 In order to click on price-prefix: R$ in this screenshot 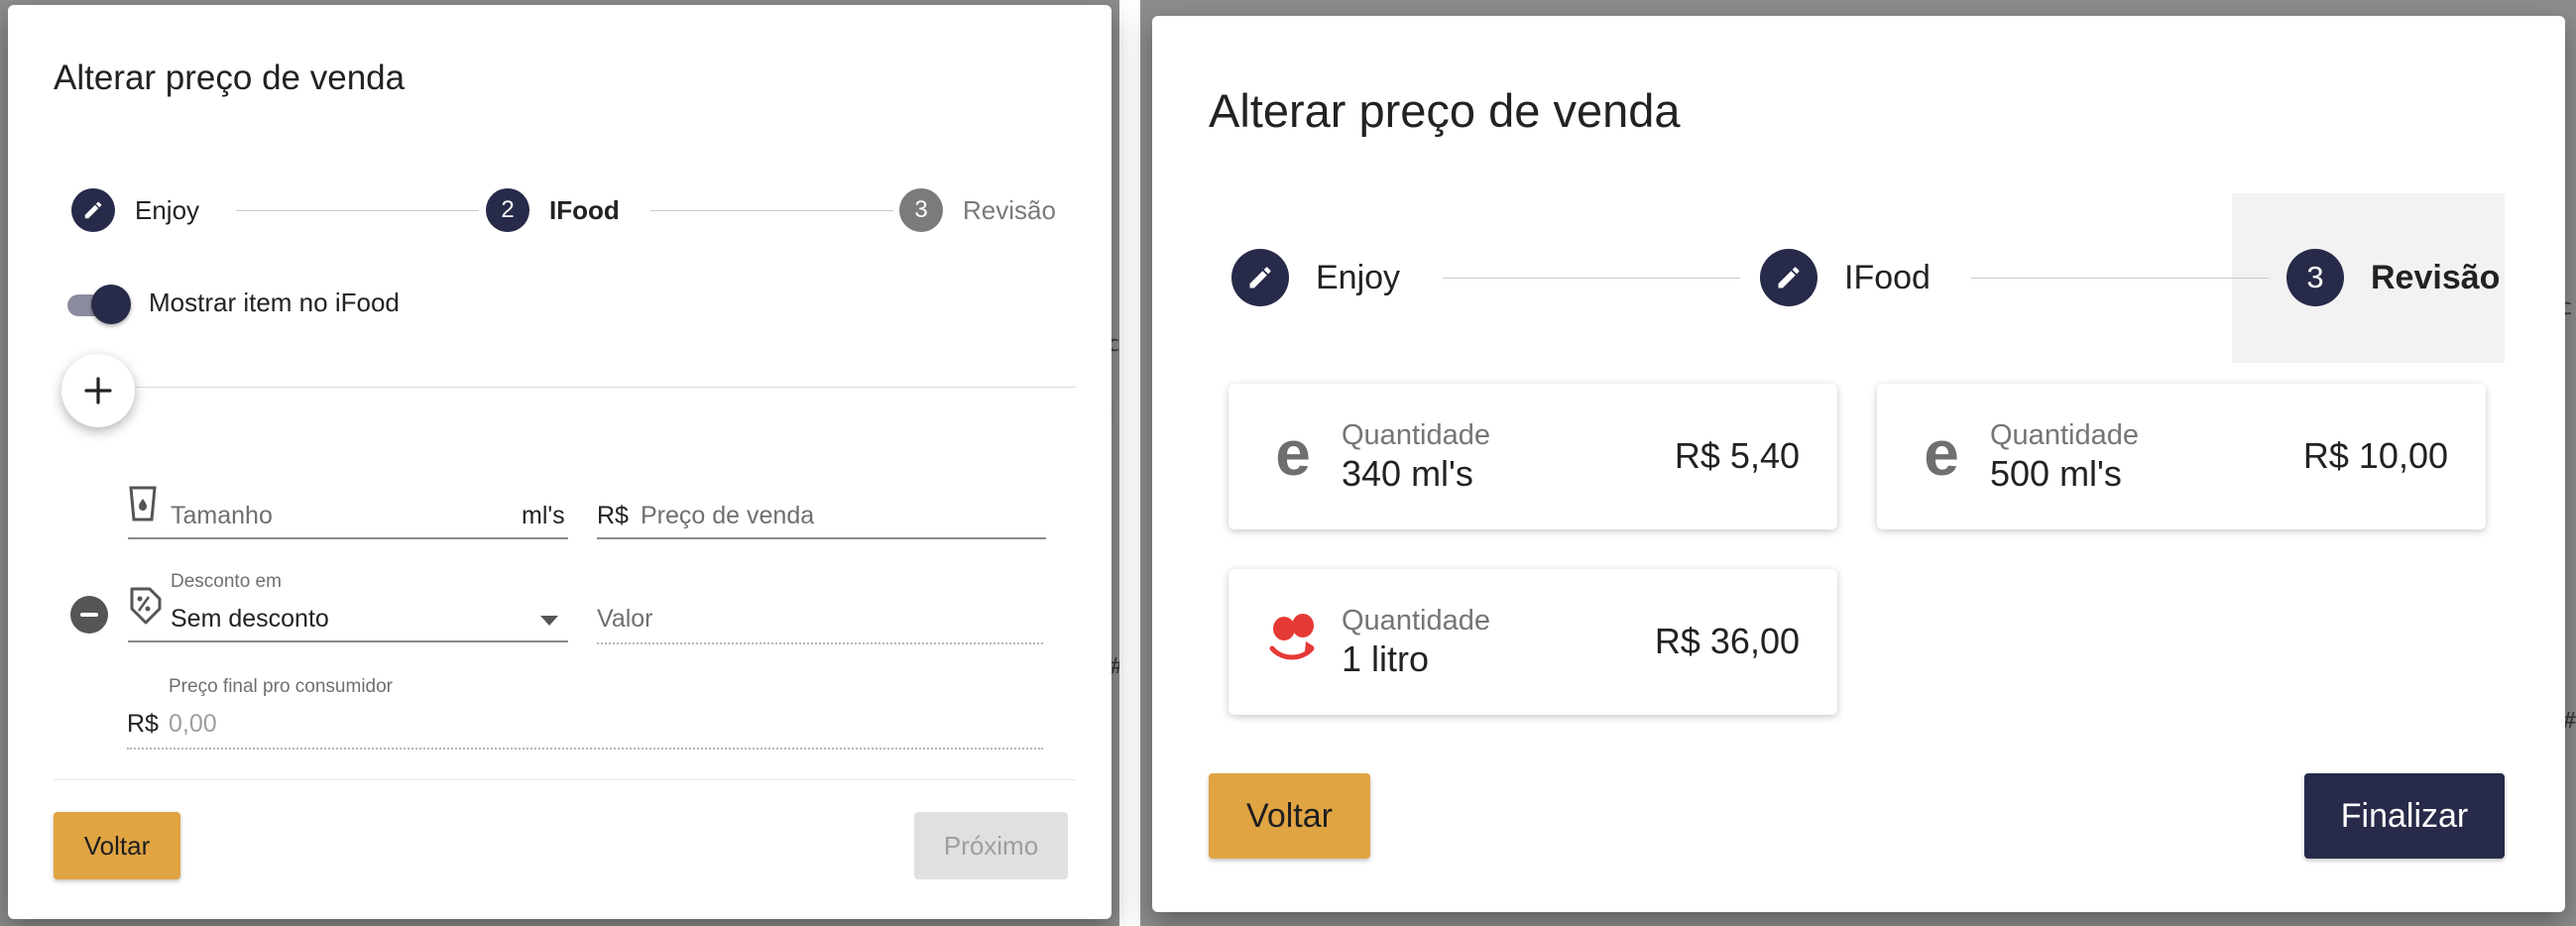, I will do `click(613, 516)`.